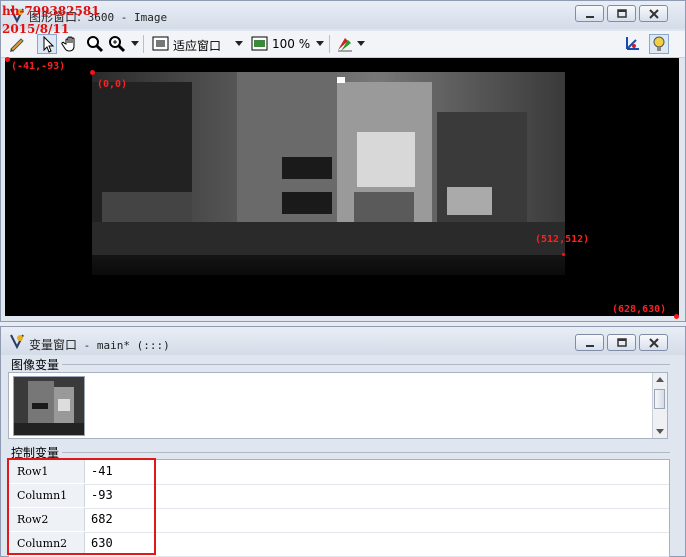  Describe the element at coordinates (92, 72) in the screenshot. I see `corner-marker-origin` at that location.